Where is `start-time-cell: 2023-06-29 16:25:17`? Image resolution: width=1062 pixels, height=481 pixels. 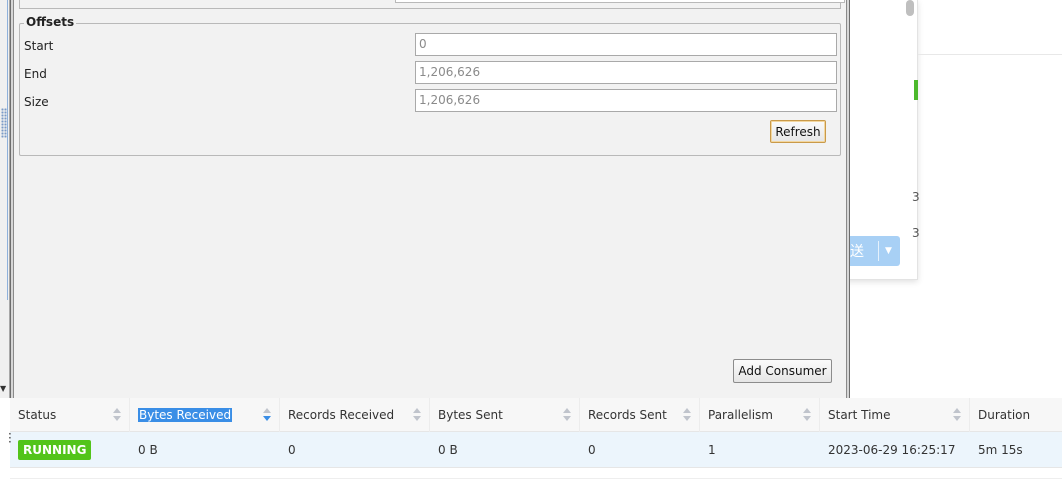 start-time-cell: 2023-06-29 16:25:17 is located at coordinates (892, 450).